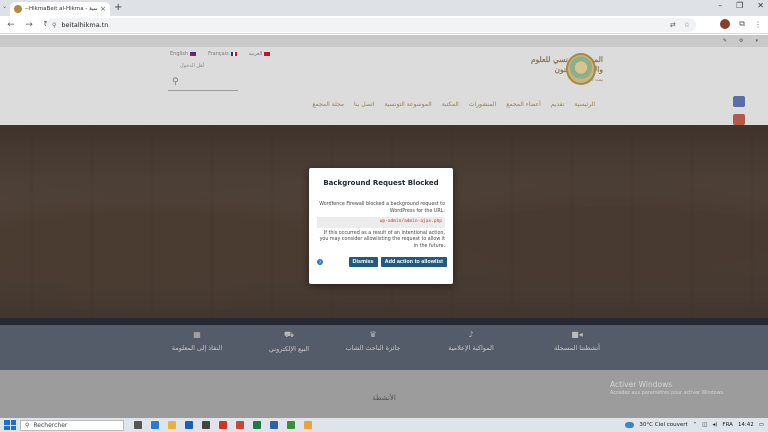  Describe the element at coordinates (630, 425) in the screenshot. I see `weather-icon` at that location.